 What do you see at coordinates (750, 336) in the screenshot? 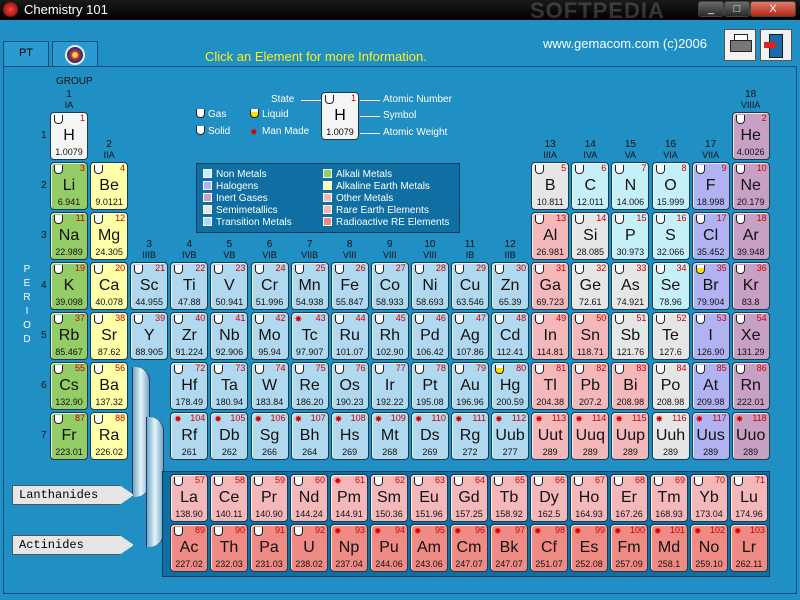
I see `element-xe: 54 Xe 131.29` at bounding box center [750, 336].